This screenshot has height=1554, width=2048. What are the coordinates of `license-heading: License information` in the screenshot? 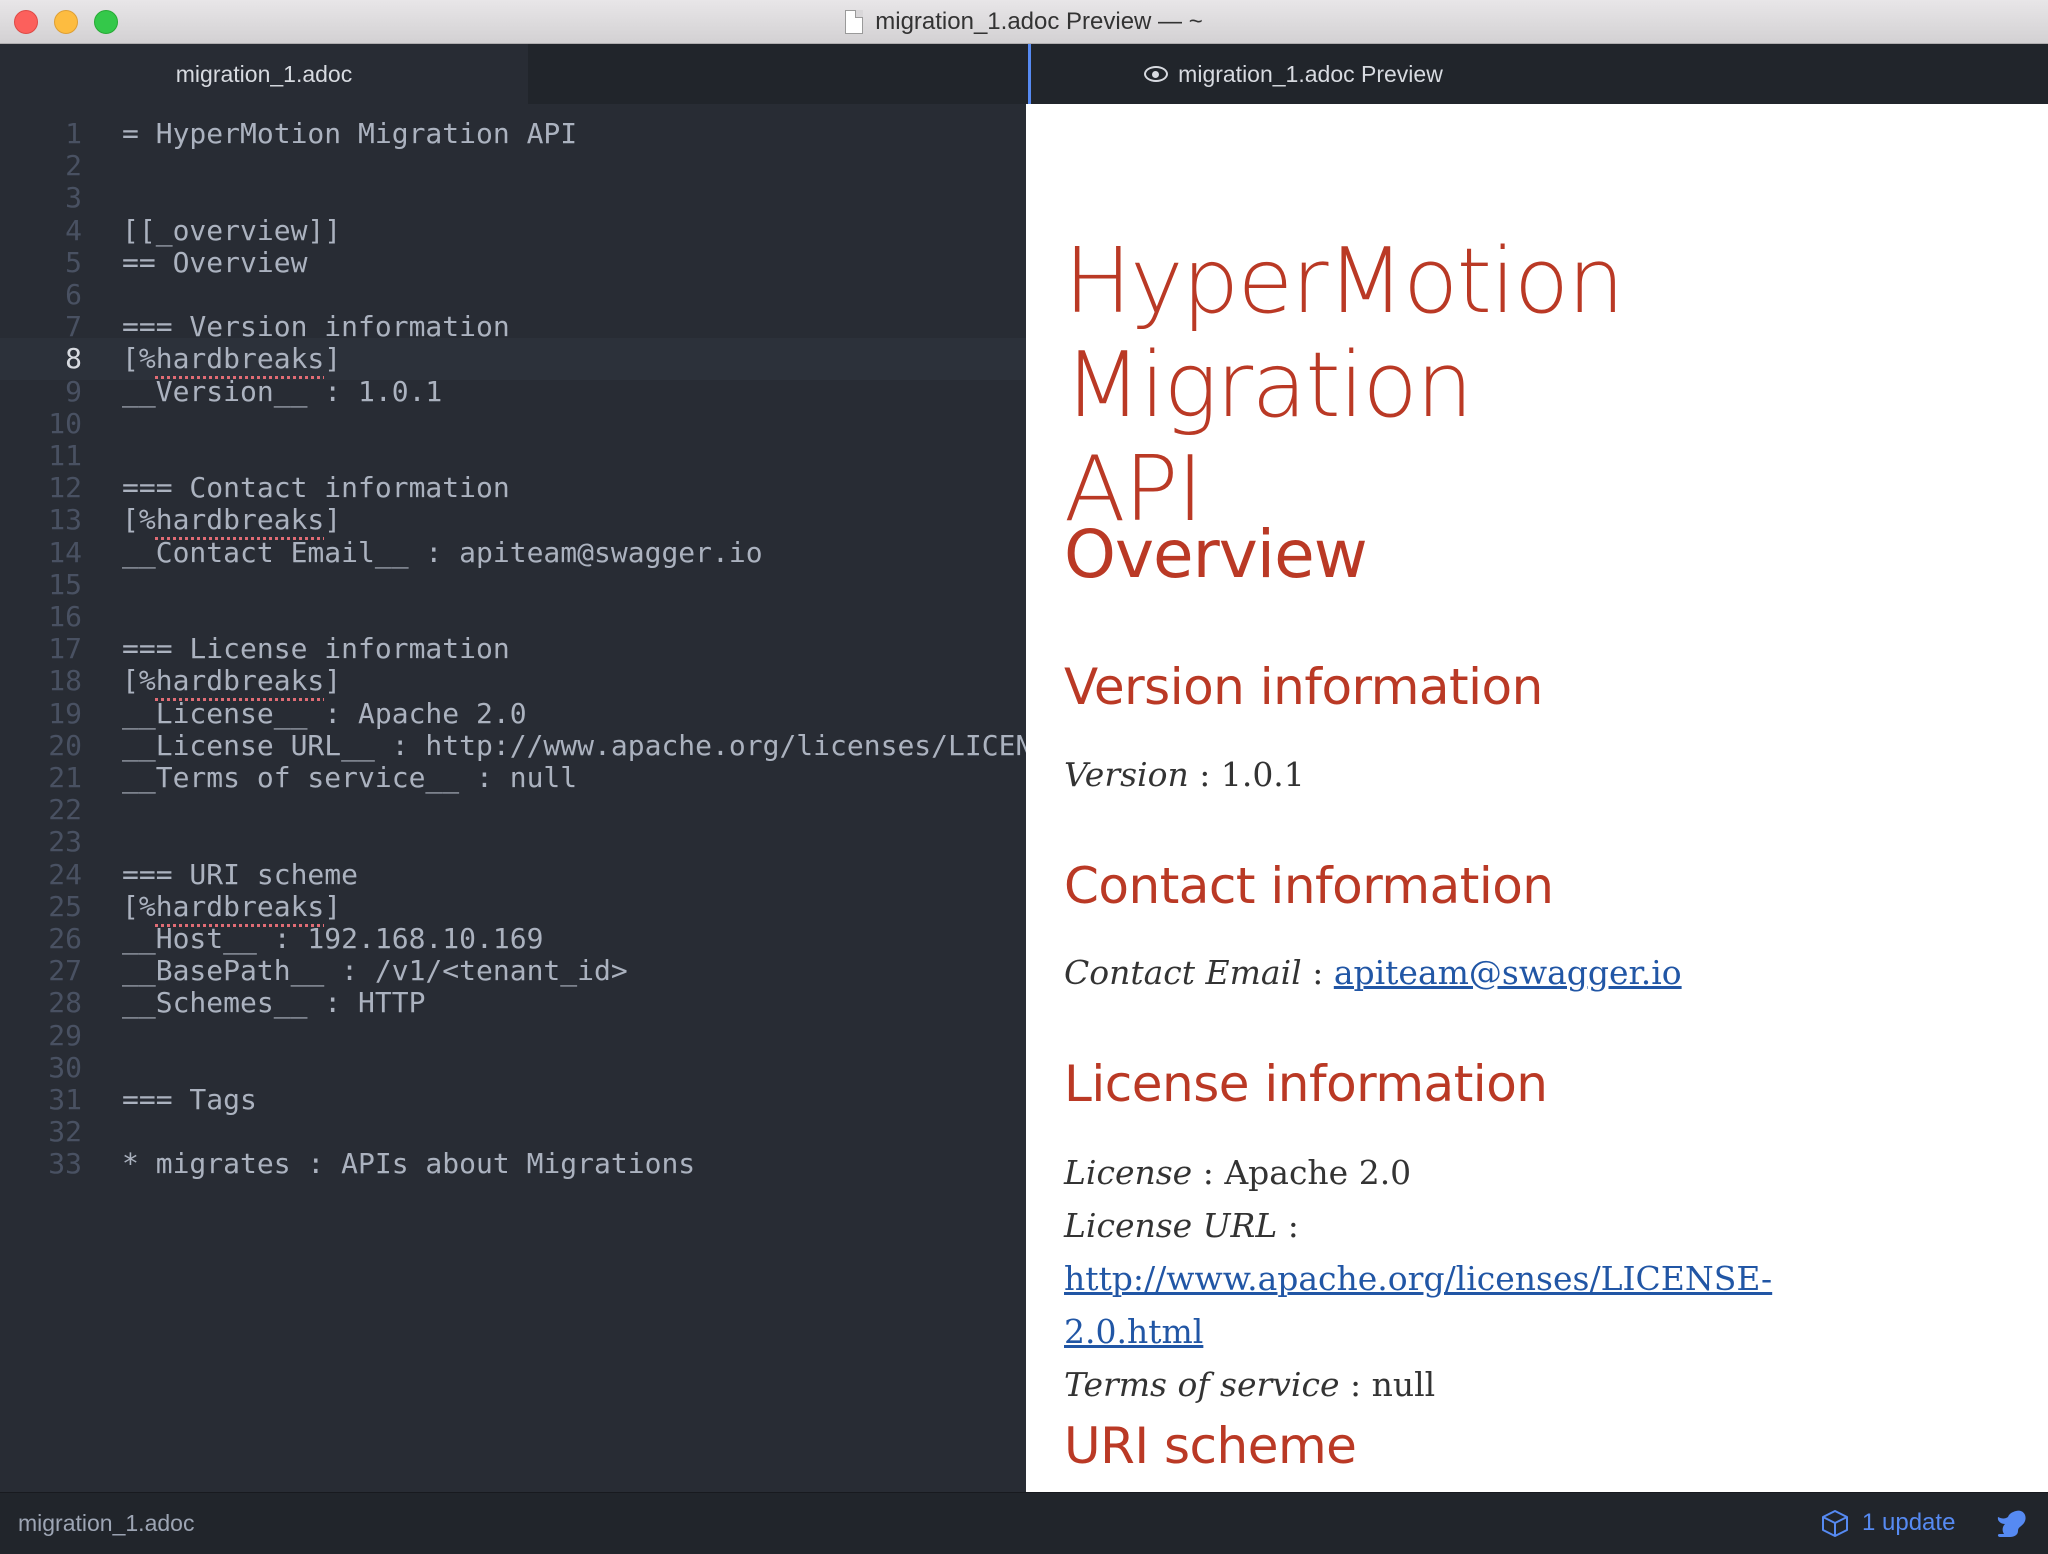 It's located at (1306, 1084).